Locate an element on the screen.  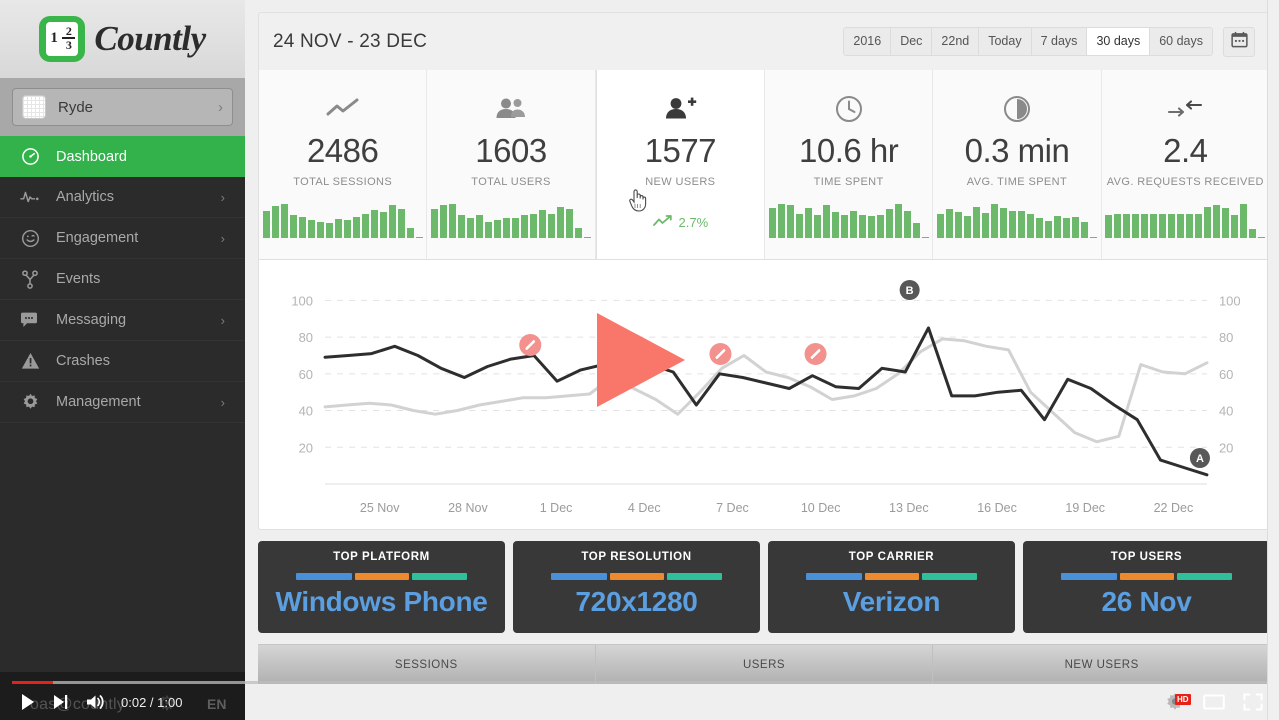
sidebar-item-management: Management › is located at coordinates (122, 402).